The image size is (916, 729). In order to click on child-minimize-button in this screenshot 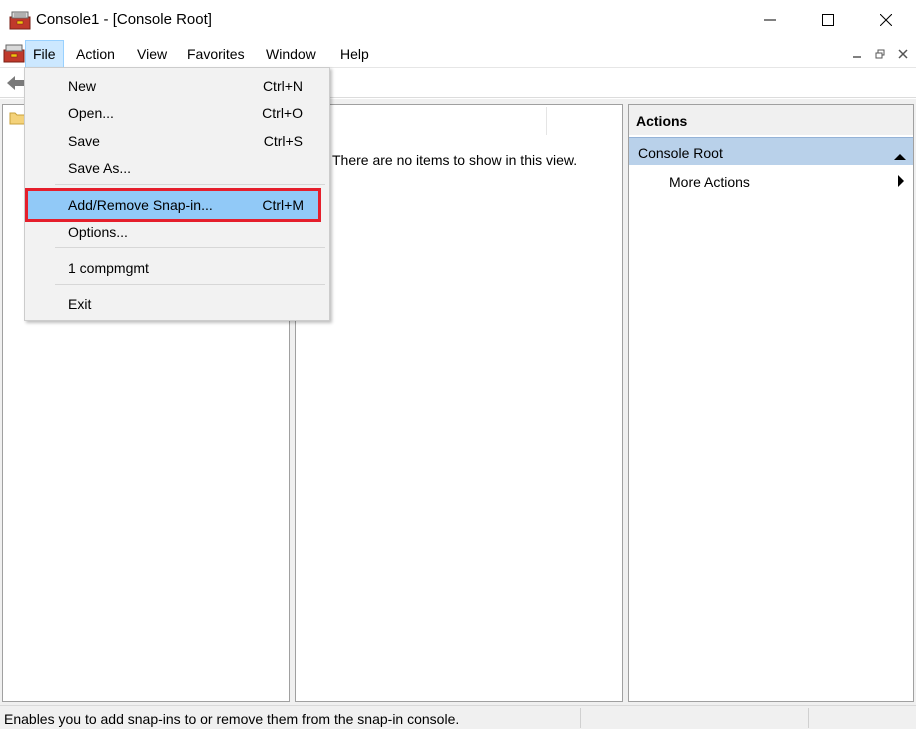, I will do `click(857, 54)`.